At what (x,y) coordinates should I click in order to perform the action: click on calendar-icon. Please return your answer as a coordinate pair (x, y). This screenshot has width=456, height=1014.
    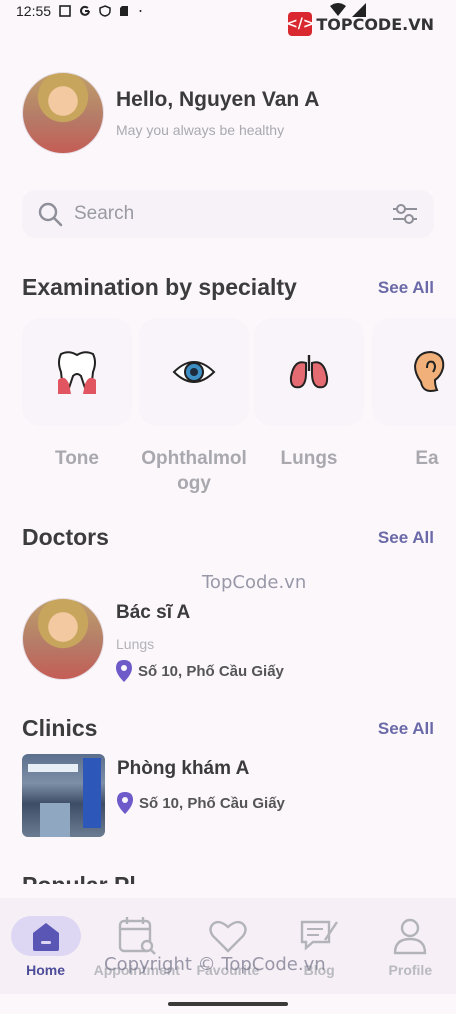
    Looking at the image, I should click on (137, 936).